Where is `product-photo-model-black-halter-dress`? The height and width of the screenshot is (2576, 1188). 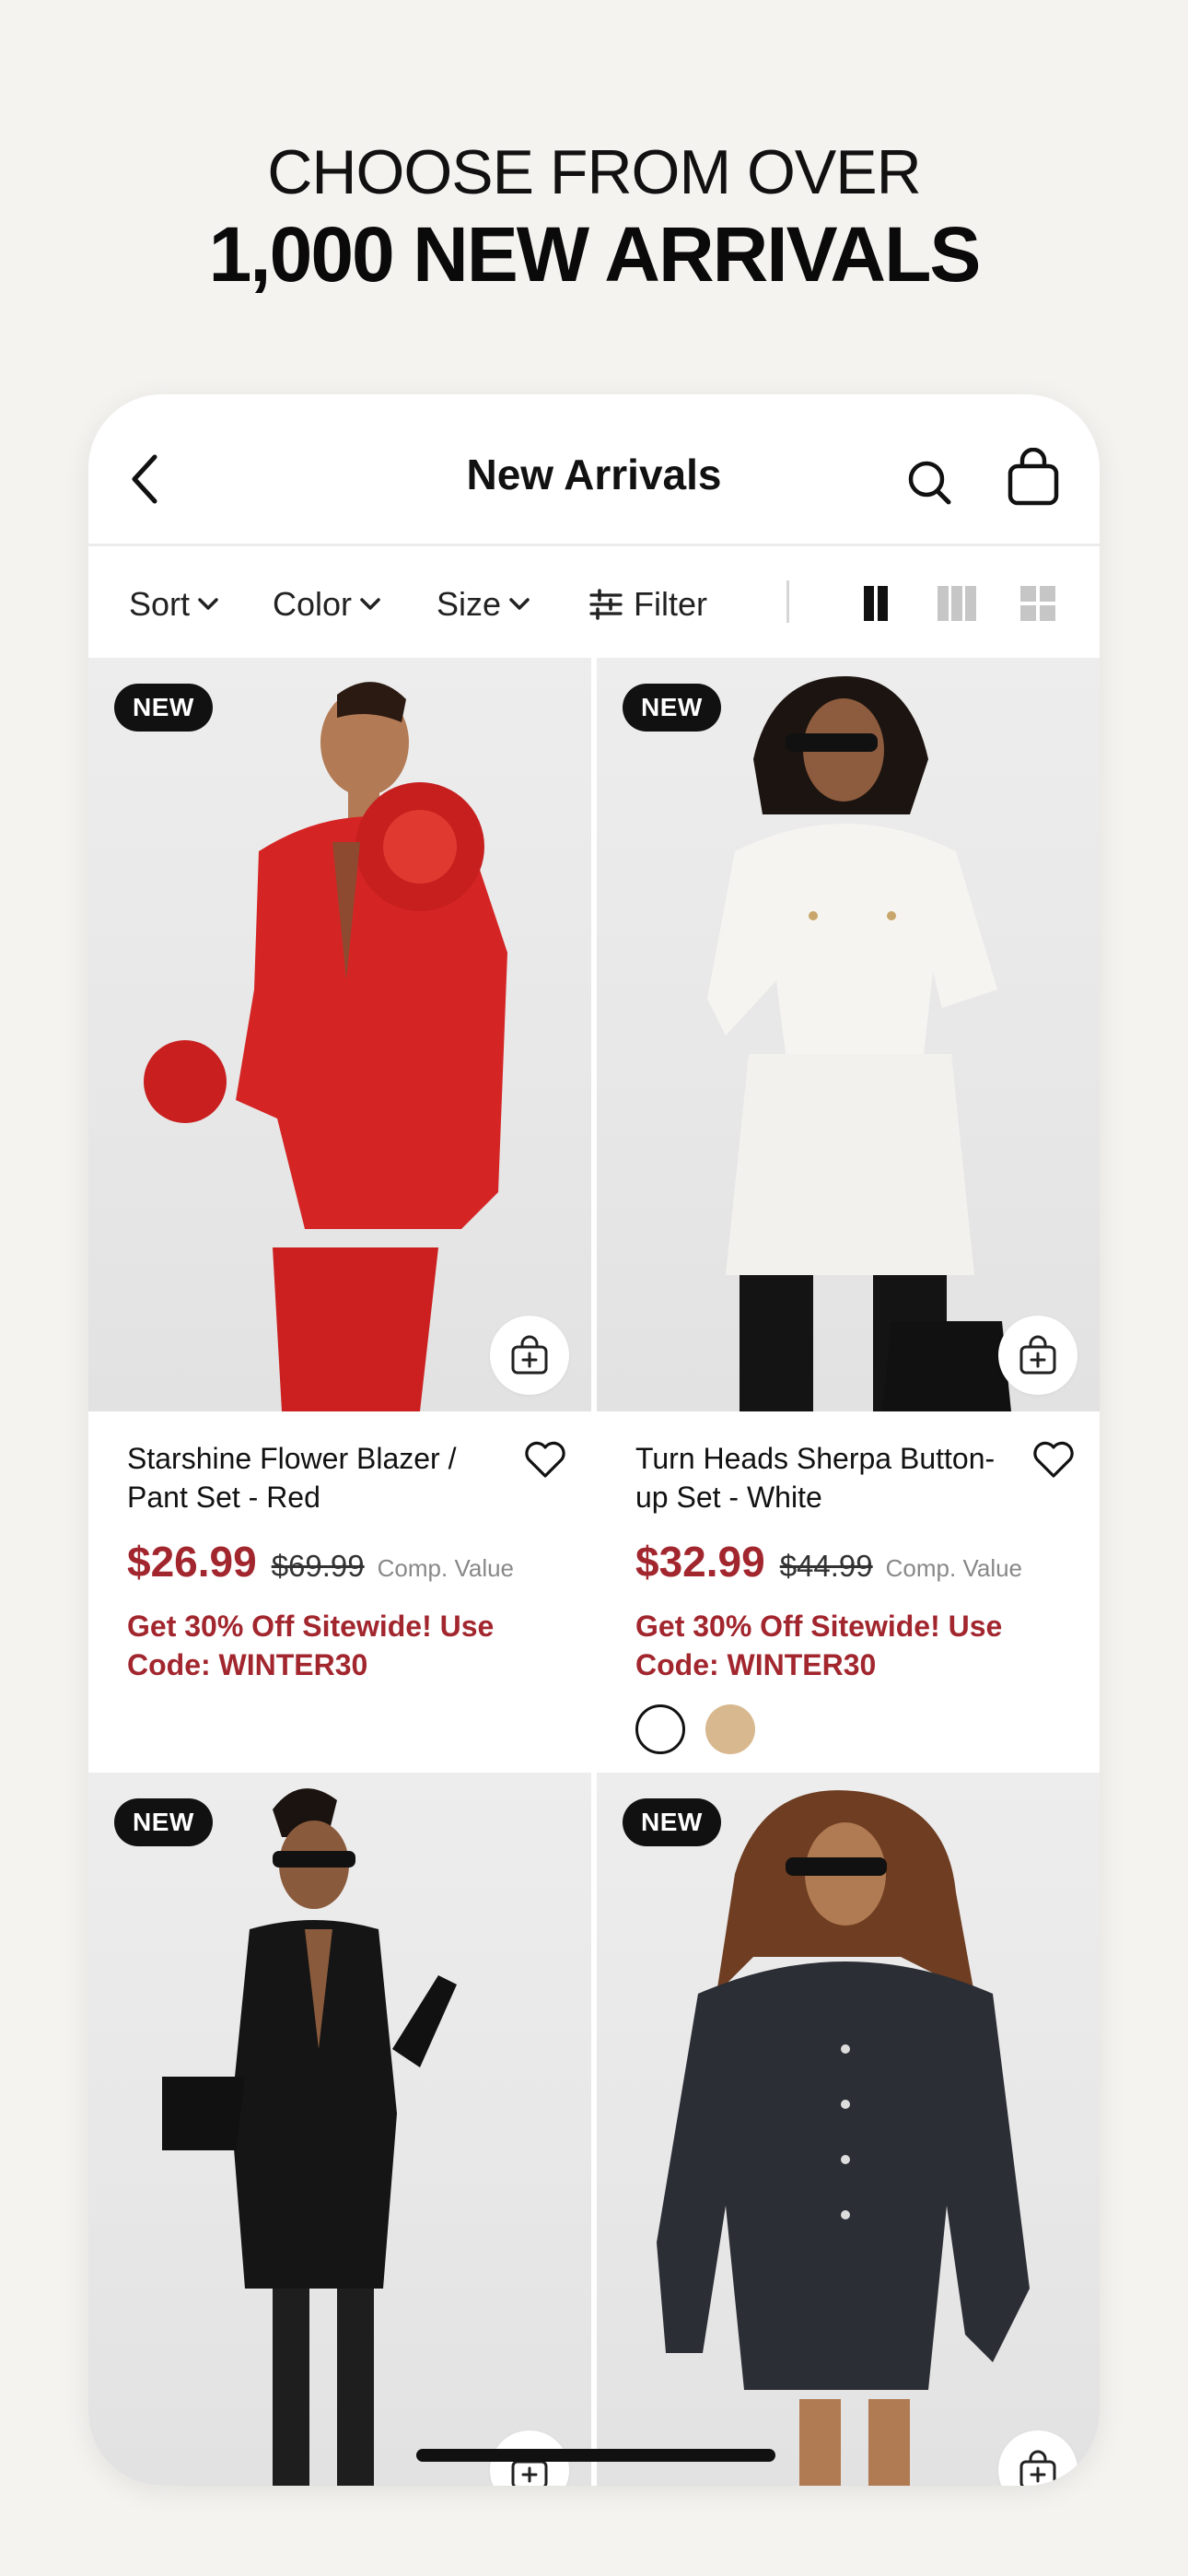
product-photo-model-black-halter-dress is located at coordinates (309, 2137).